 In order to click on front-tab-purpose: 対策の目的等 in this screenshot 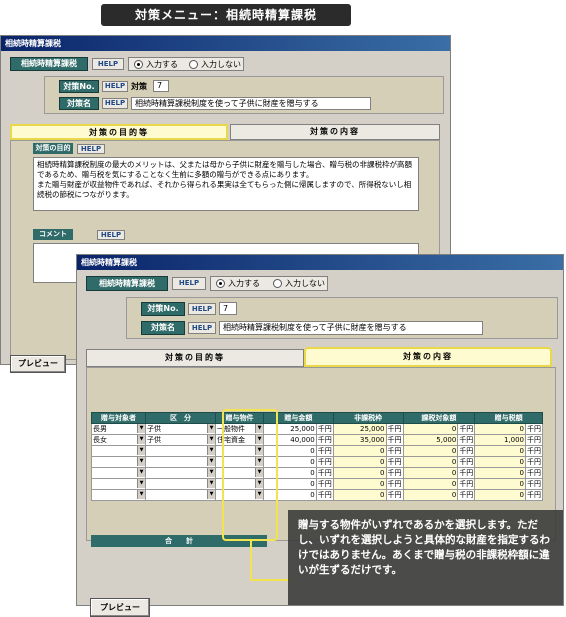, I will do `click(195, 358)`.